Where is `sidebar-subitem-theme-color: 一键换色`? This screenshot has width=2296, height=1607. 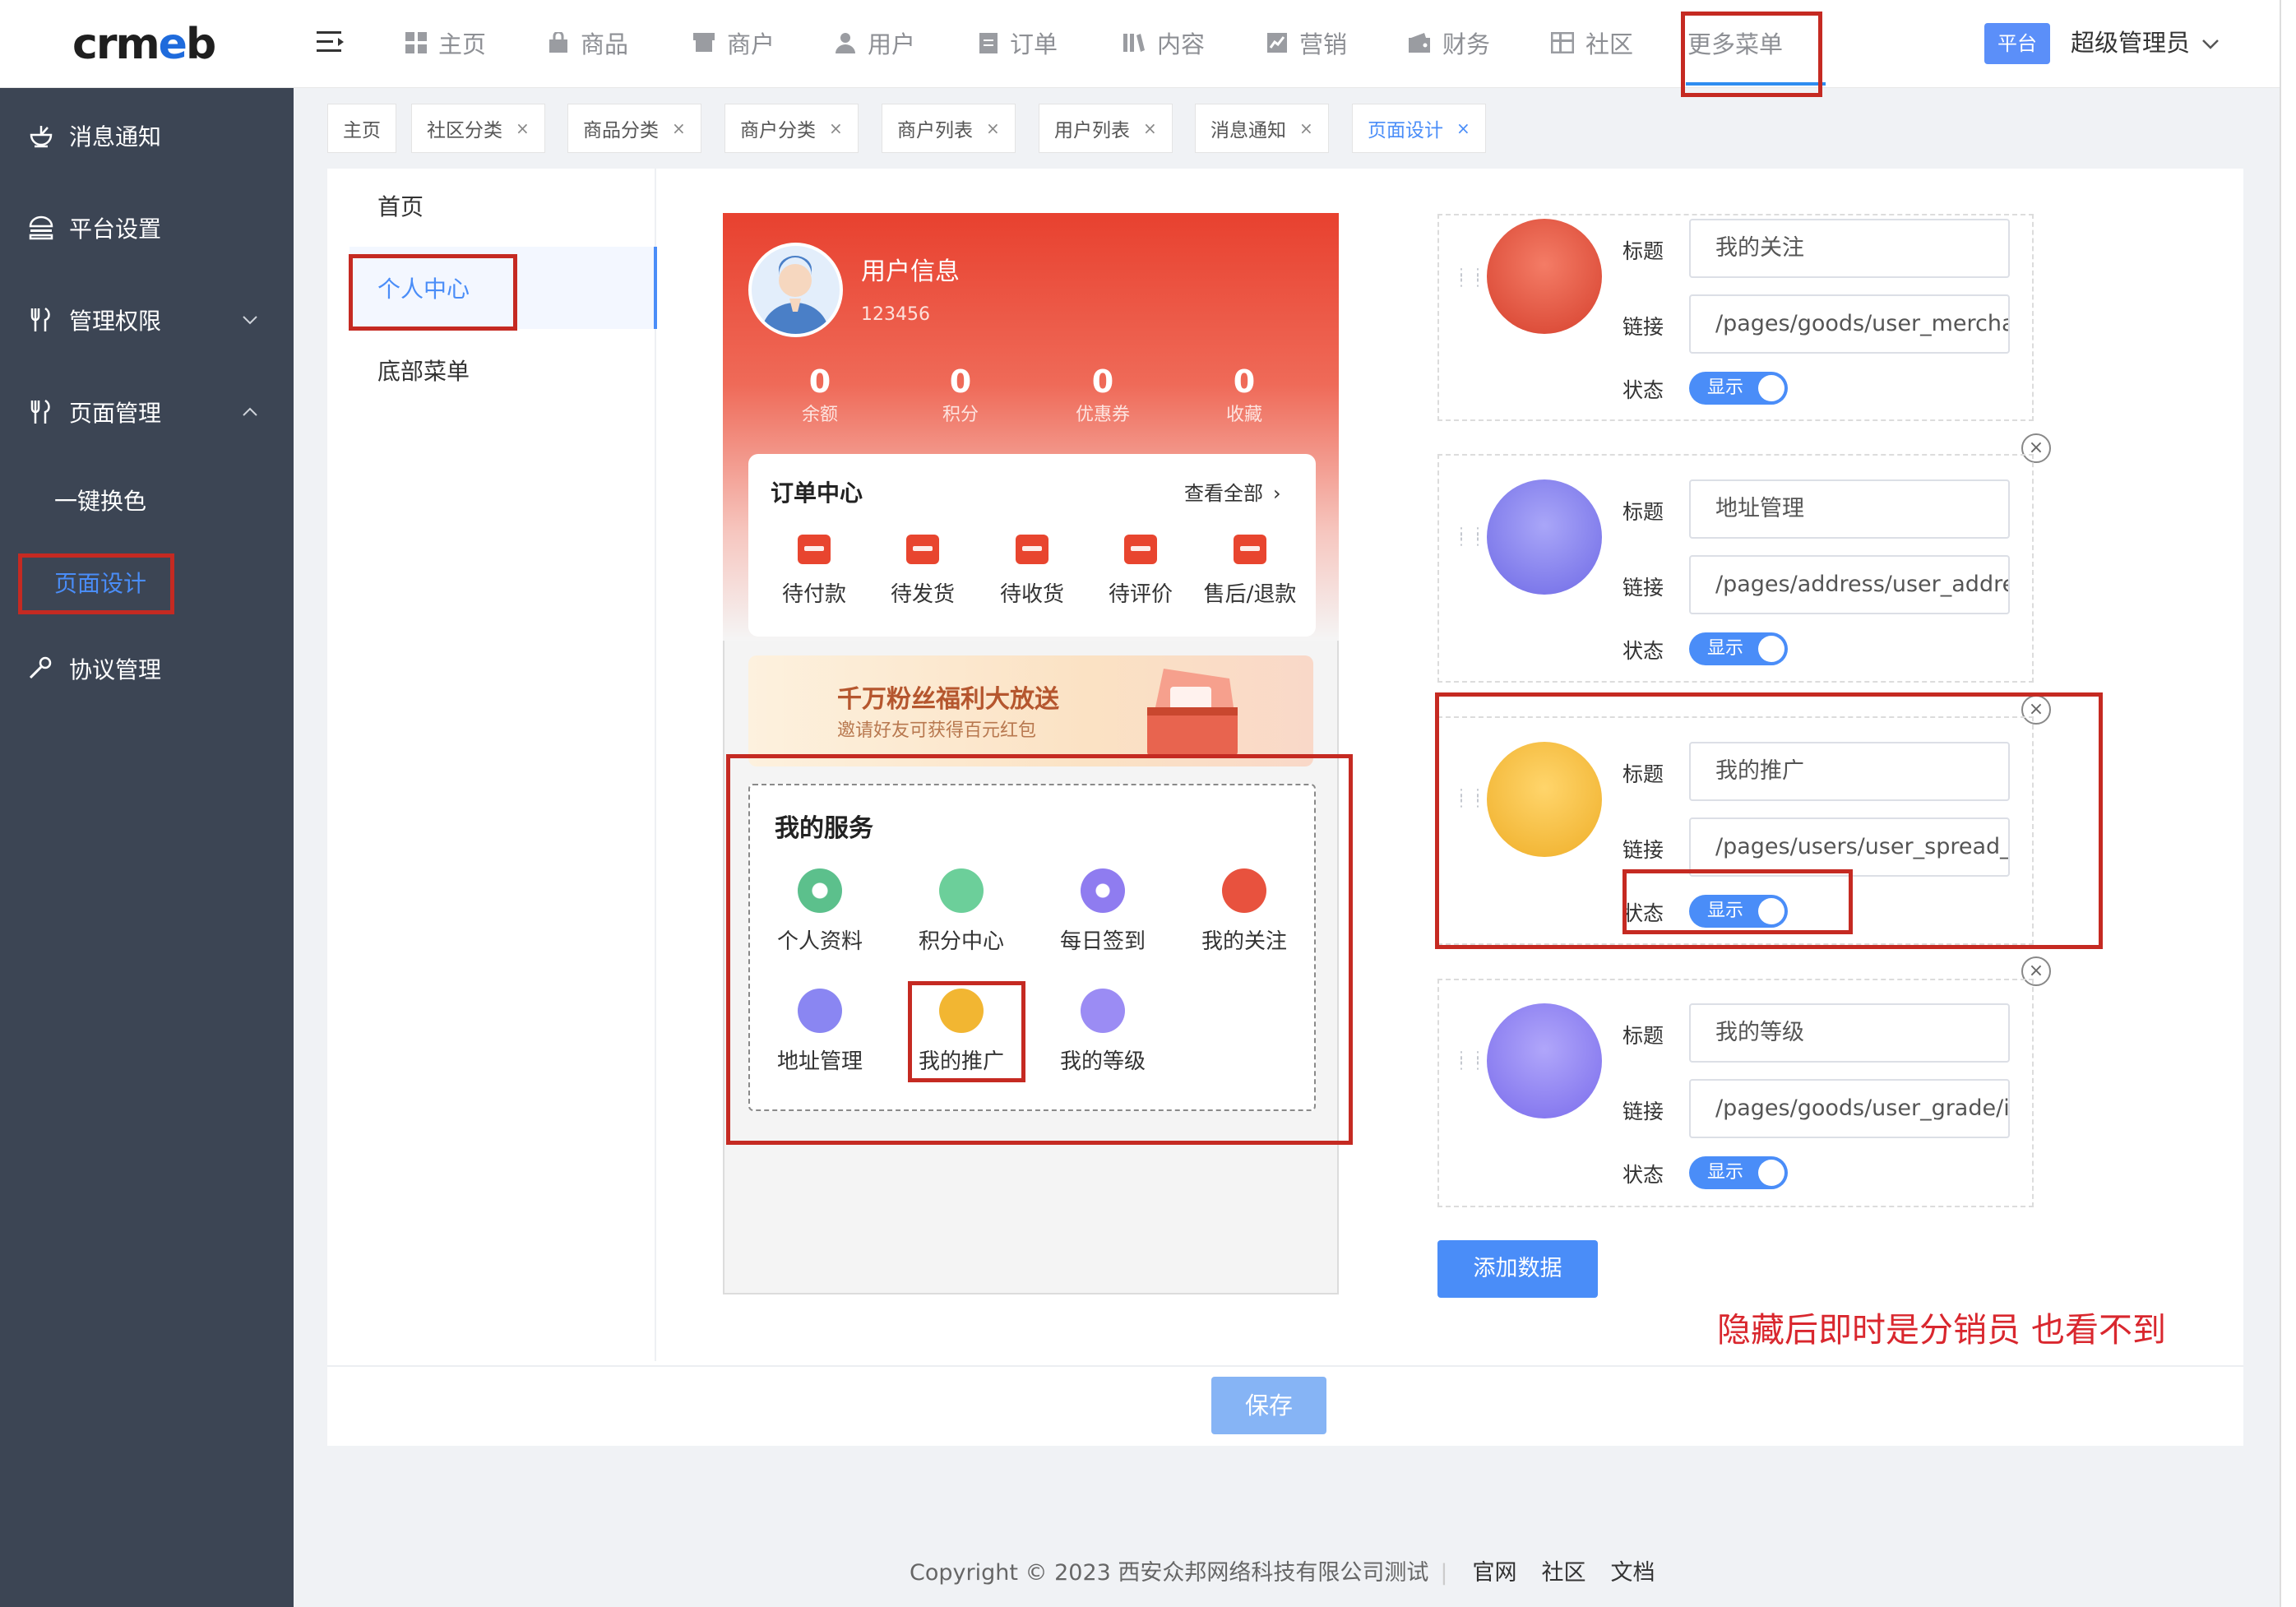
sidebar-subitem-theme-color: 一键换色 is located at coordinates (100, 500).